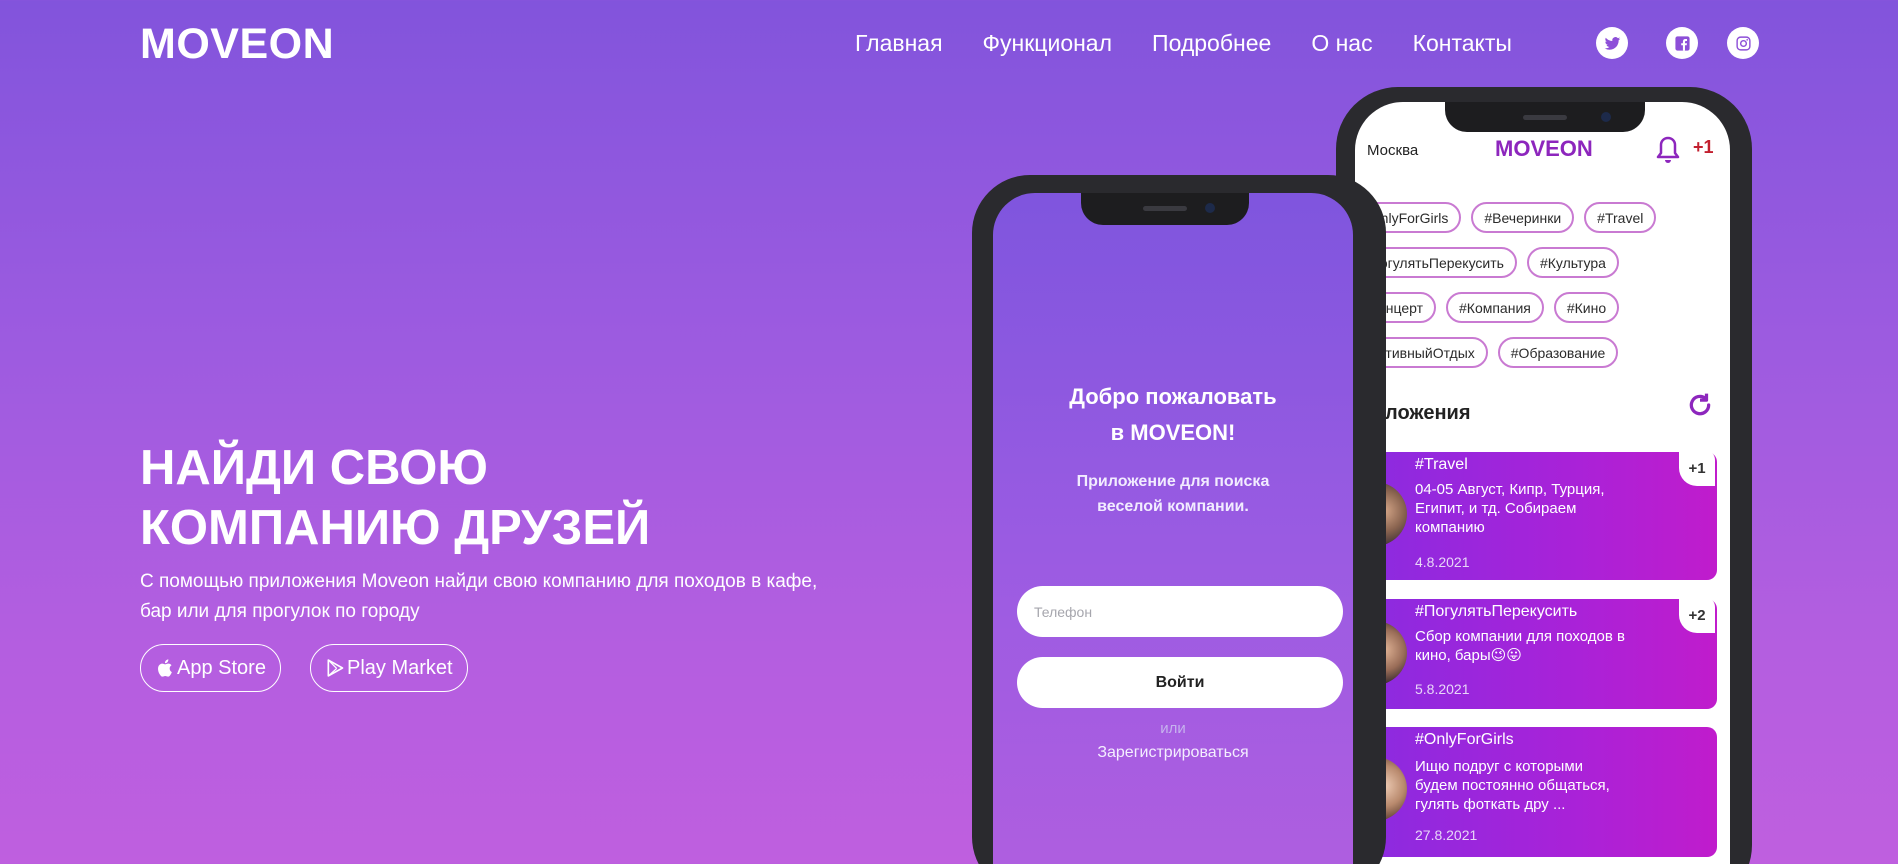  I want to click on instagram-icon, so click(1743, 43).